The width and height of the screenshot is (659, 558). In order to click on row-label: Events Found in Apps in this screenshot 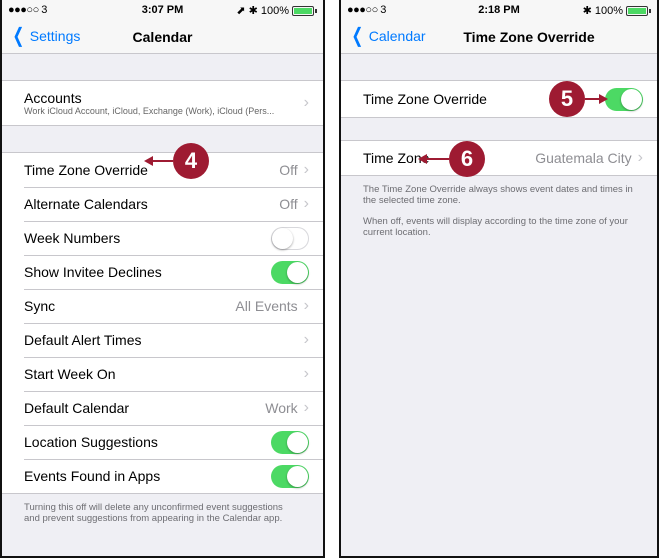, I will do `click(92, 476)`.